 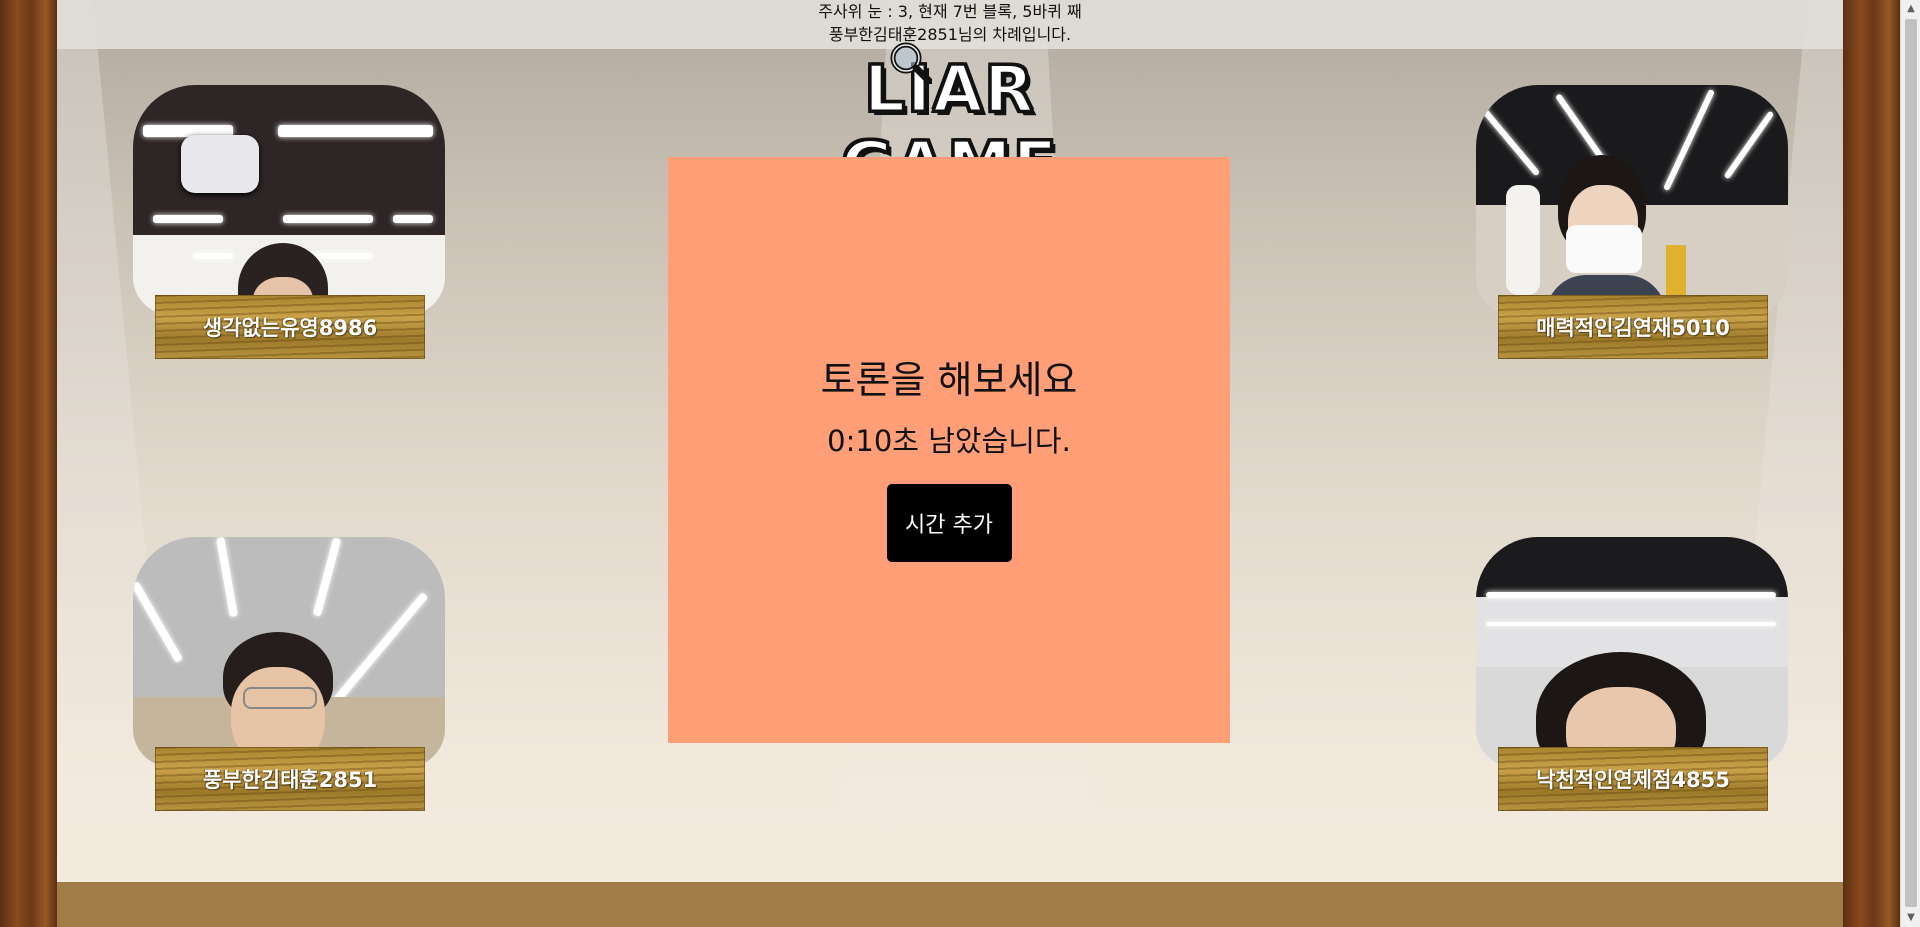 What do you see at coordinates (1910, 918) in the screenshot?
I see `scroll-down-arrow-icon: ▼` at bounding box center [1910, 918].